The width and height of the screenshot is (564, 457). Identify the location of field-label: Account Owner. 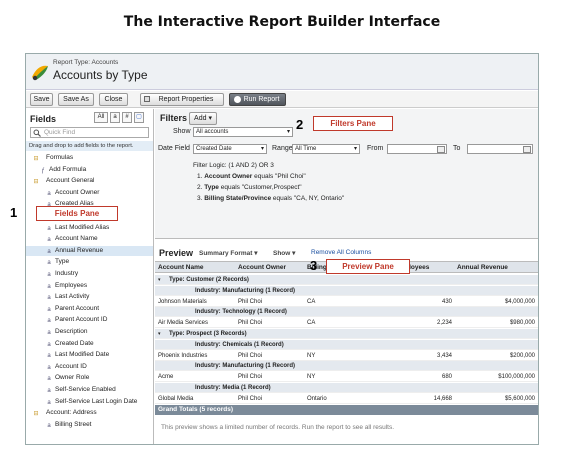
(77, 192).